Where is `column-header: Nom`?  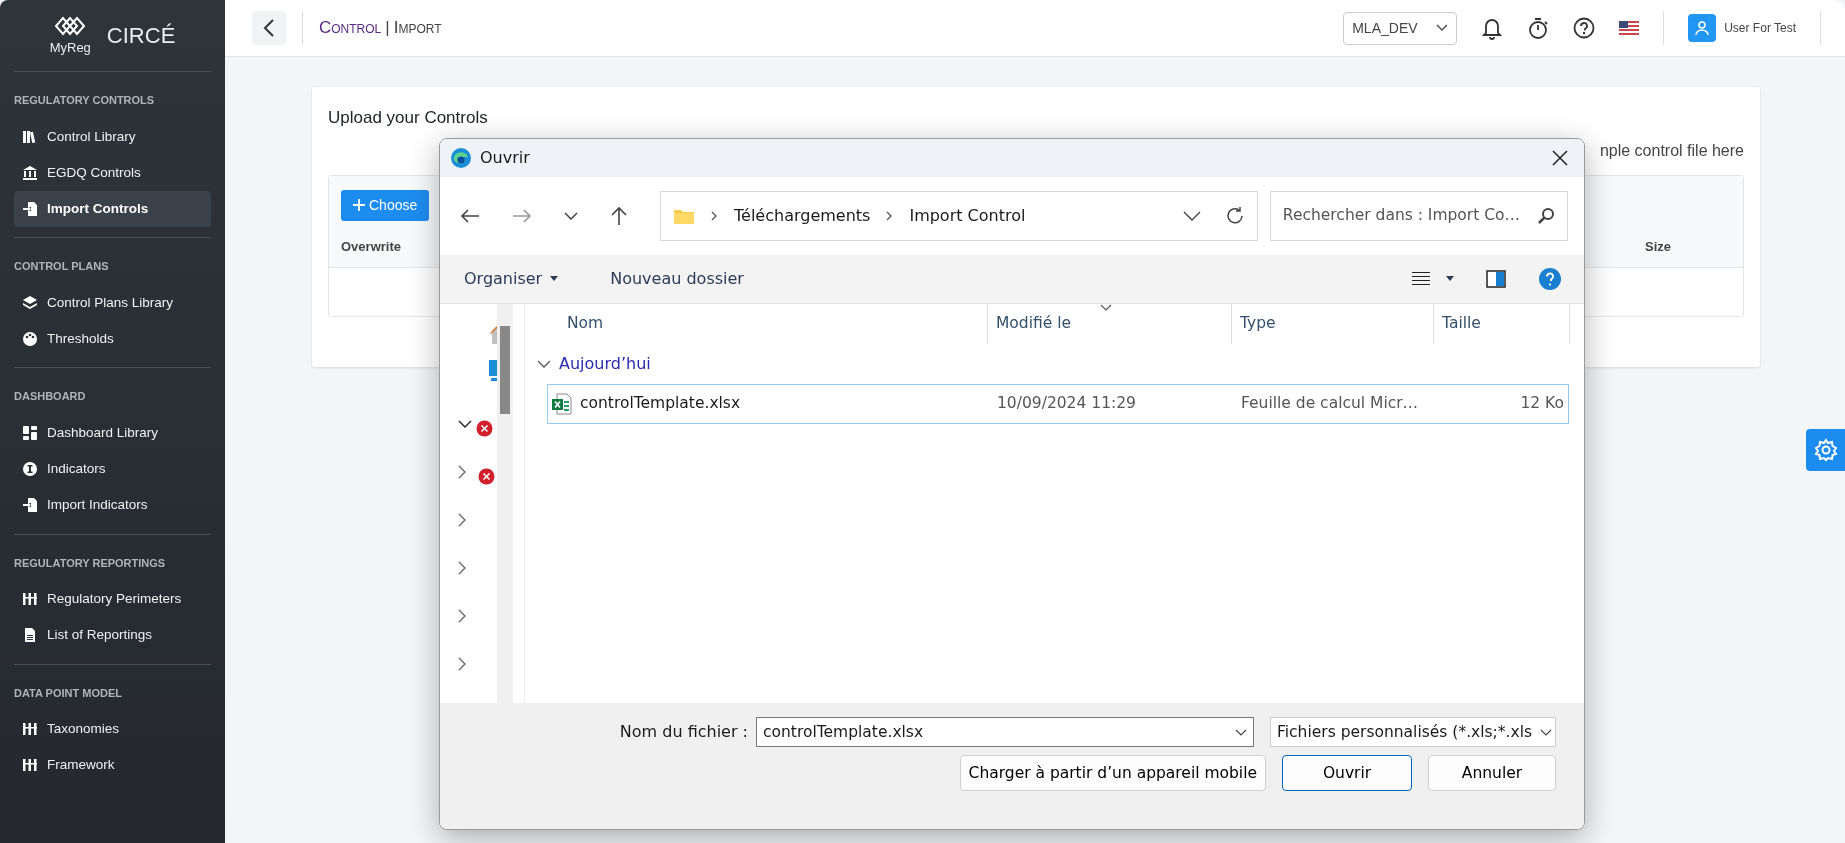
column-header: Nom is located at coordinates (756, 323).